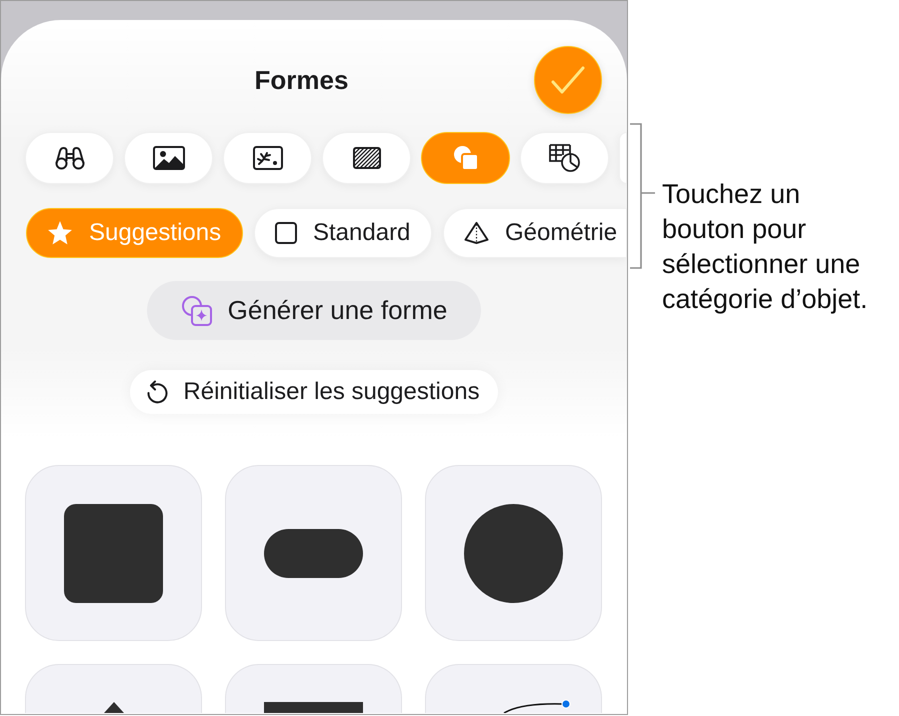  Describe the element at coordinates (267, 158) in the screenshot. I see `leaf-frame-icon` at that location.